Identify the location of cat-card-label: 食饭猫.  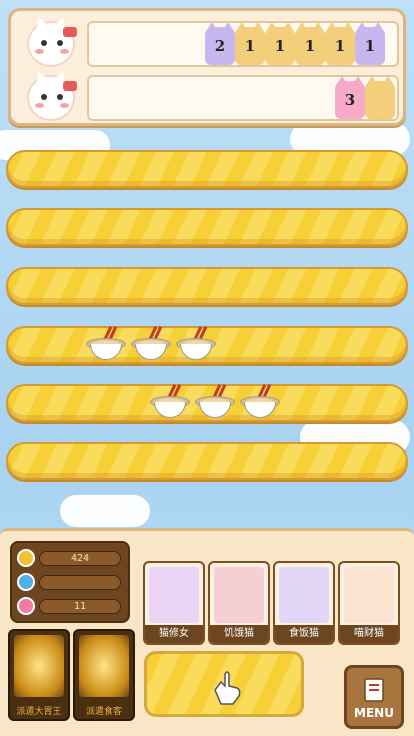
(304, 634).